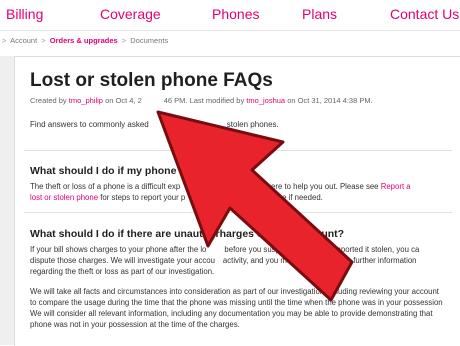 This screenshot has height=346, width=460. Describe the element at coordinates (23, 40) in the screenshot. I see `breadcrumb-account: Account` at that location.